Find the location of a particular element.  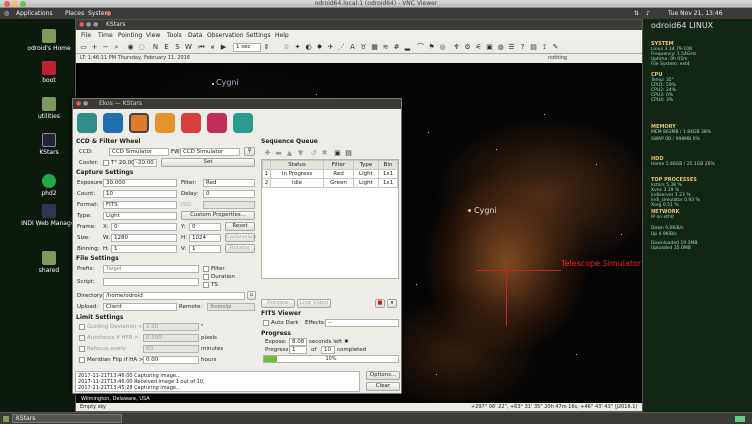

align-tab-icon is located at coordinates (191, 123).